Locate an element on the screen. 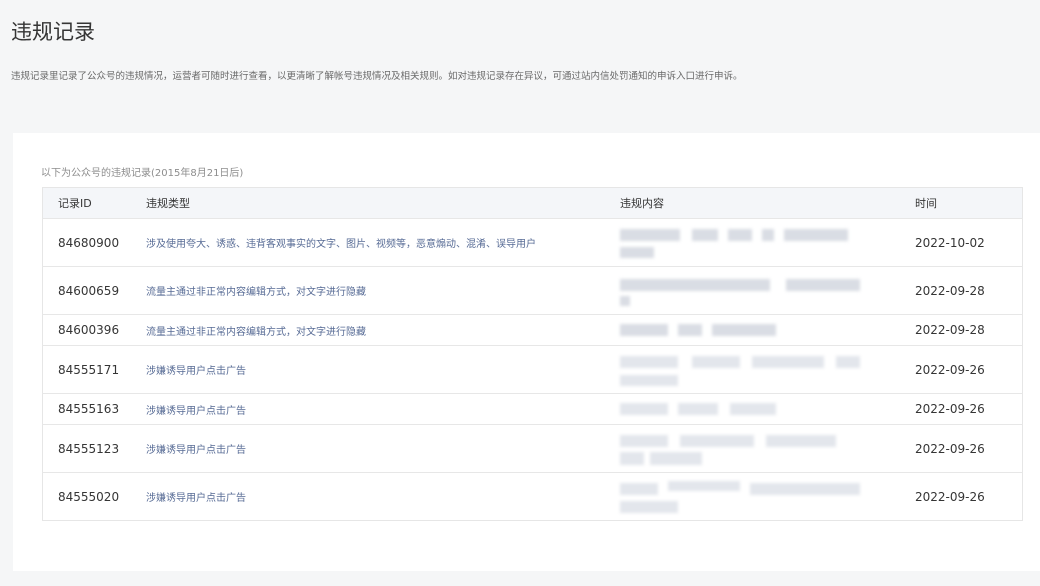 This screenshot has width=1040, height=586. header-time: 时间 is located at coordinates (926, 203).